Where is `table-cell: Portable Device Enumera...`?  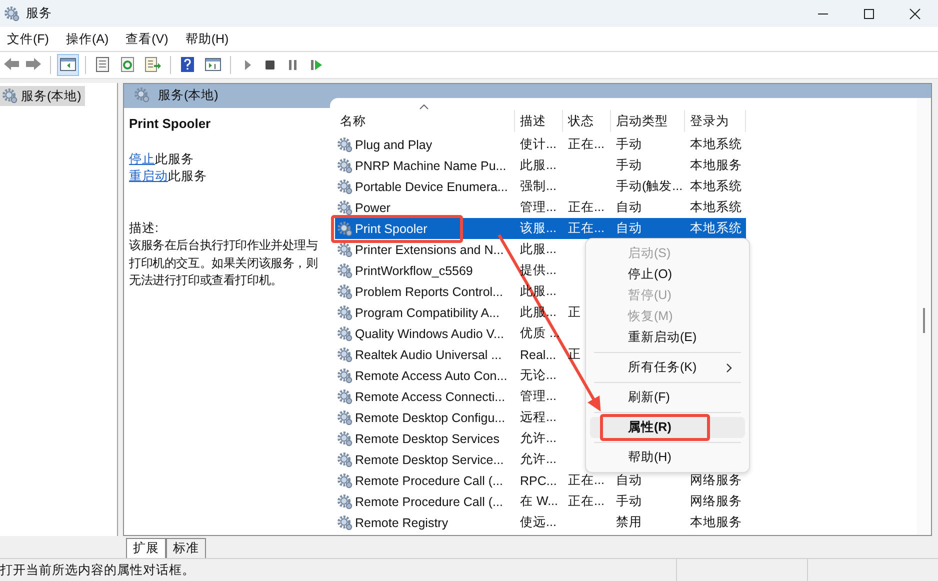 table-cell: Portable Device Enumera... is located at coordinates (431, 187).